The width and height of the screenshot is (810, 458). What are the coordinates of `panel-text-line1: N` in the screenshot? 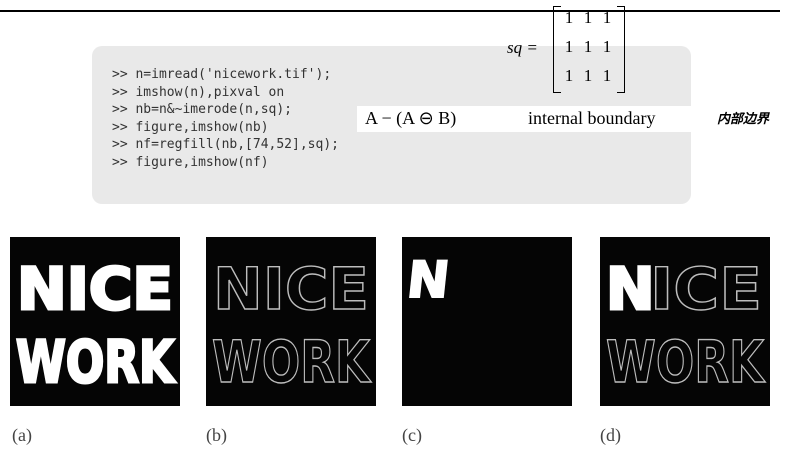 It's located at (428, 279).